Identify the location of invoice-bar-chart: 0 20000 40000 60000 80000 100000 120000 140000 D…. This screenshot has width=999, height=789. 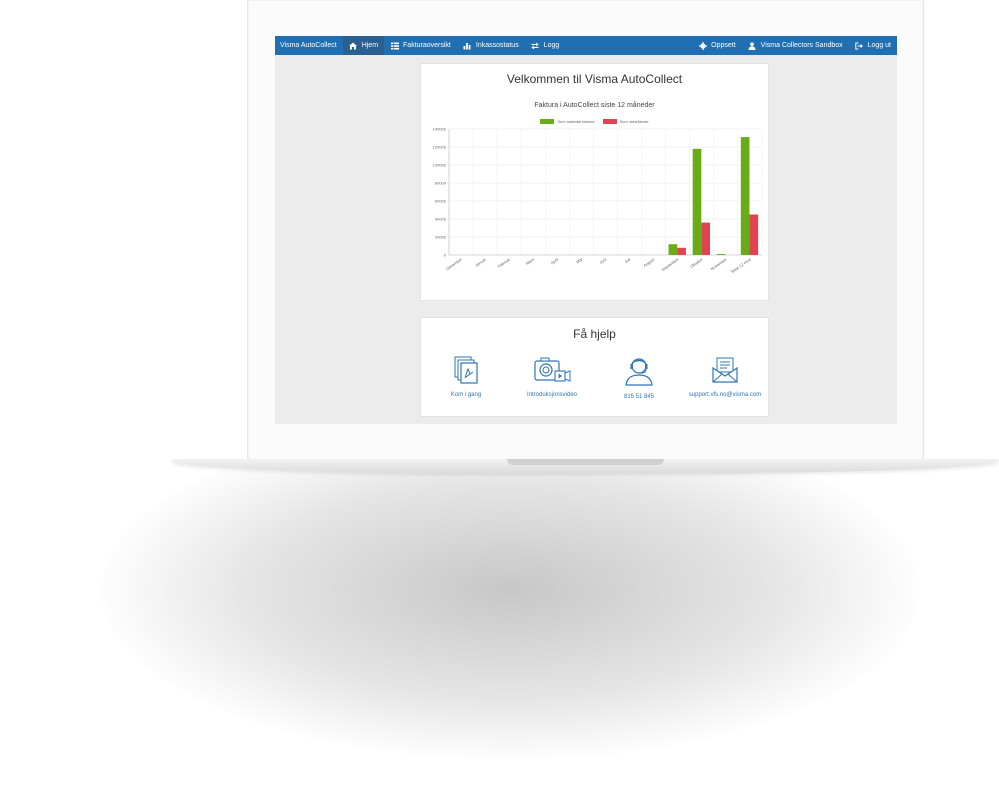
(598, 200).